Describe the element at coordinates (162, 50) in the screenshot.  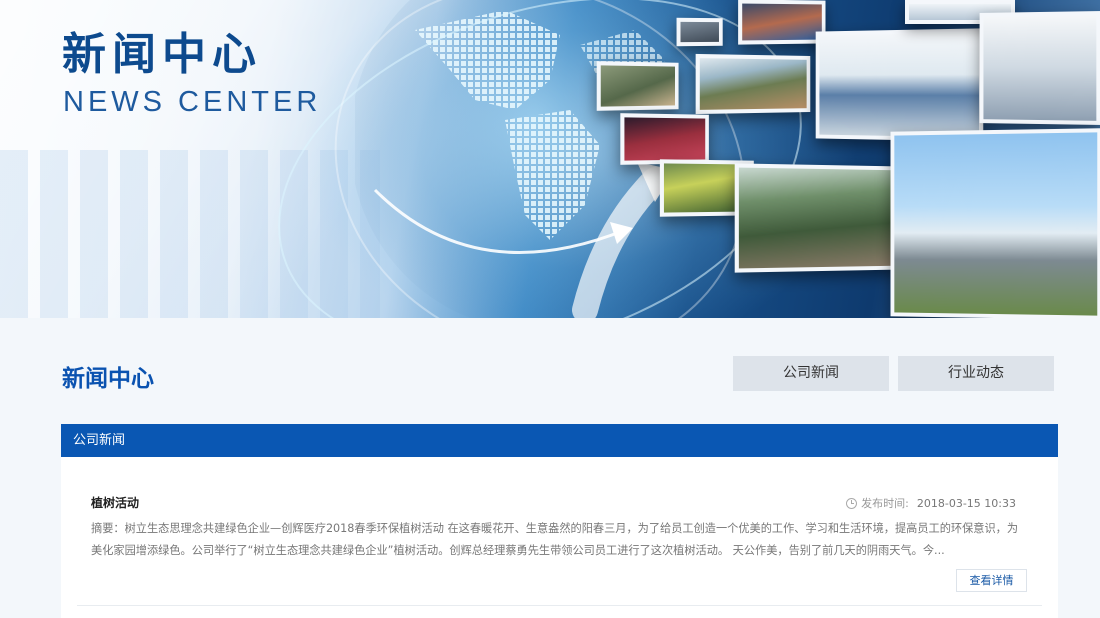
I see `banner-title-cn: 新闻中心` at that location.